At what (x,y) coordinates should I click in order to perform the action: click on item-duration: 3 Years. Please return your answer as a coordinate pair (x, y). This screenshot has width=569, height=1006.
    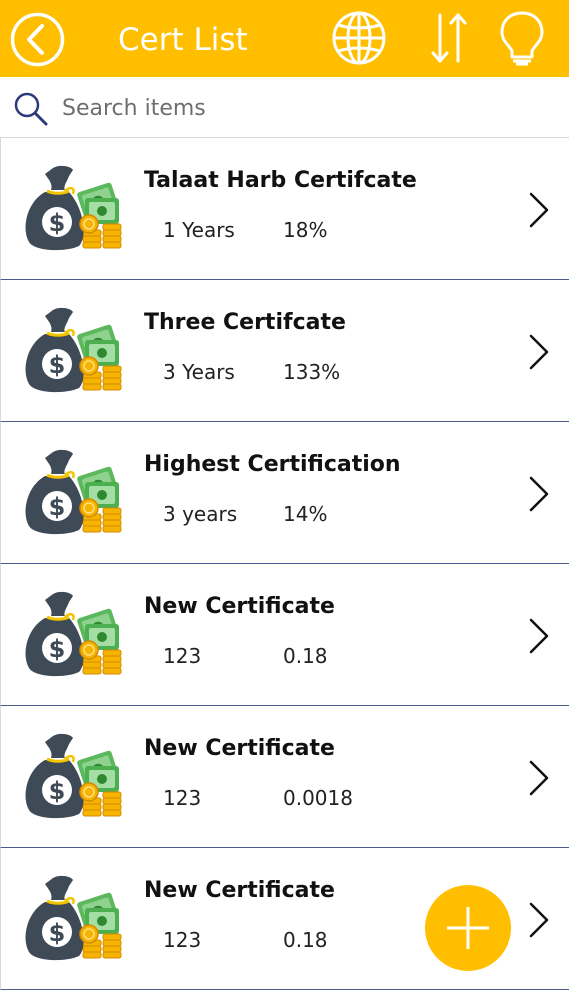
    Looking at the image, I should click on (199, 372).